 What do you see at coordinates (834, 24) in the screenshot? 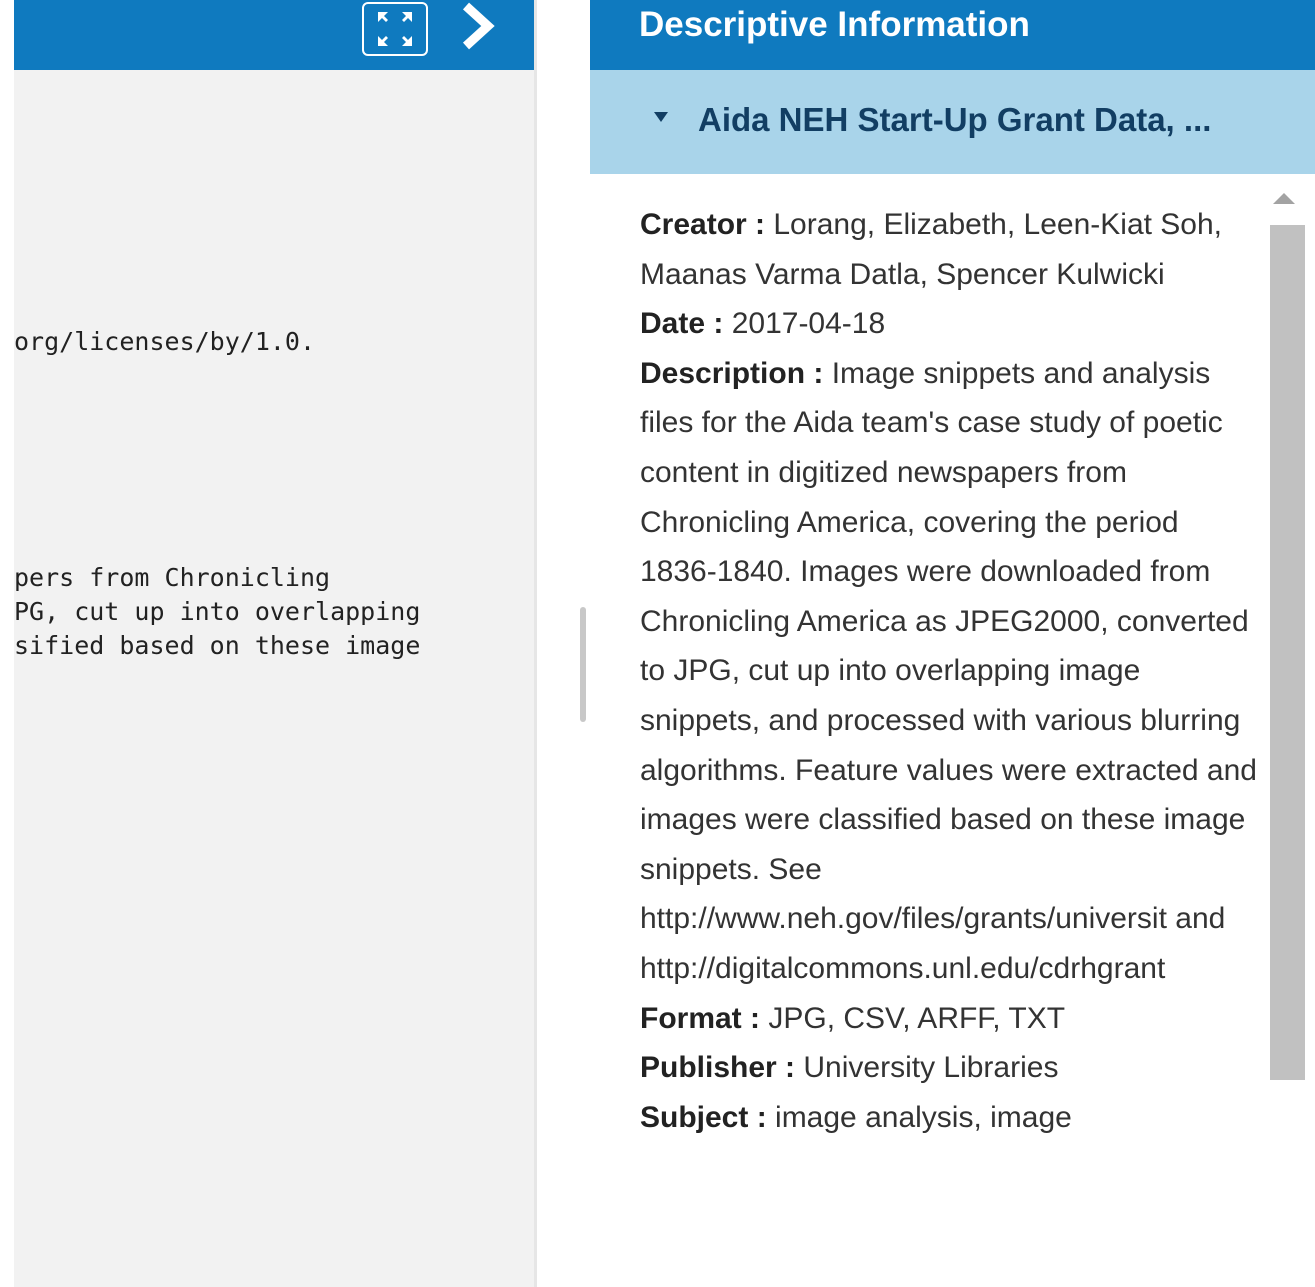
I see `panel-title: Descriptive Information` at bounding box center [834, 24].